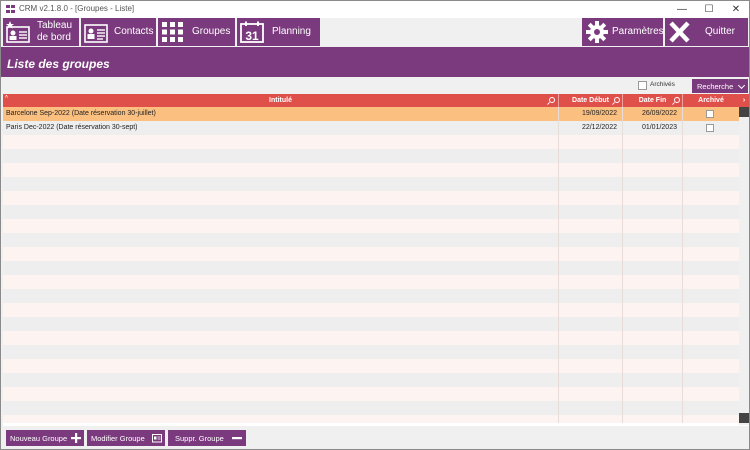 The width and height of the screenshot is (750, 450). Describe the element at coordinates (736, 9) in the screenshot. I see `close-window-button: ✕` at that location.